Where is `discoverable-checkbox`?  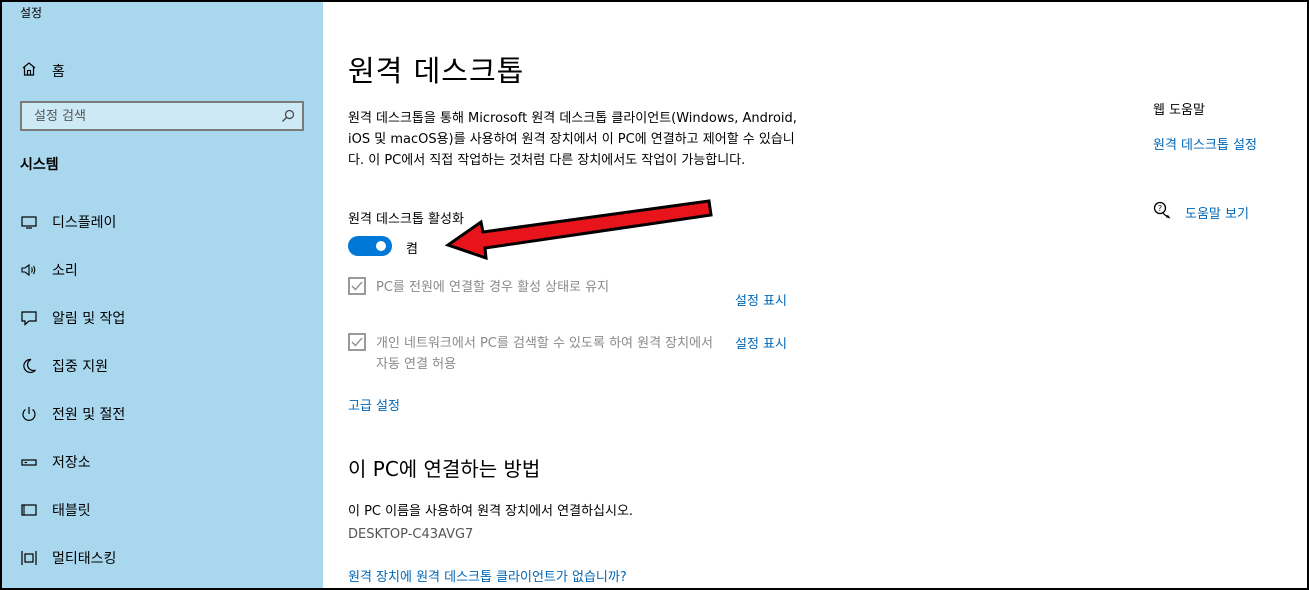
discoverable-checkbox is located at coordinates (357, 342).